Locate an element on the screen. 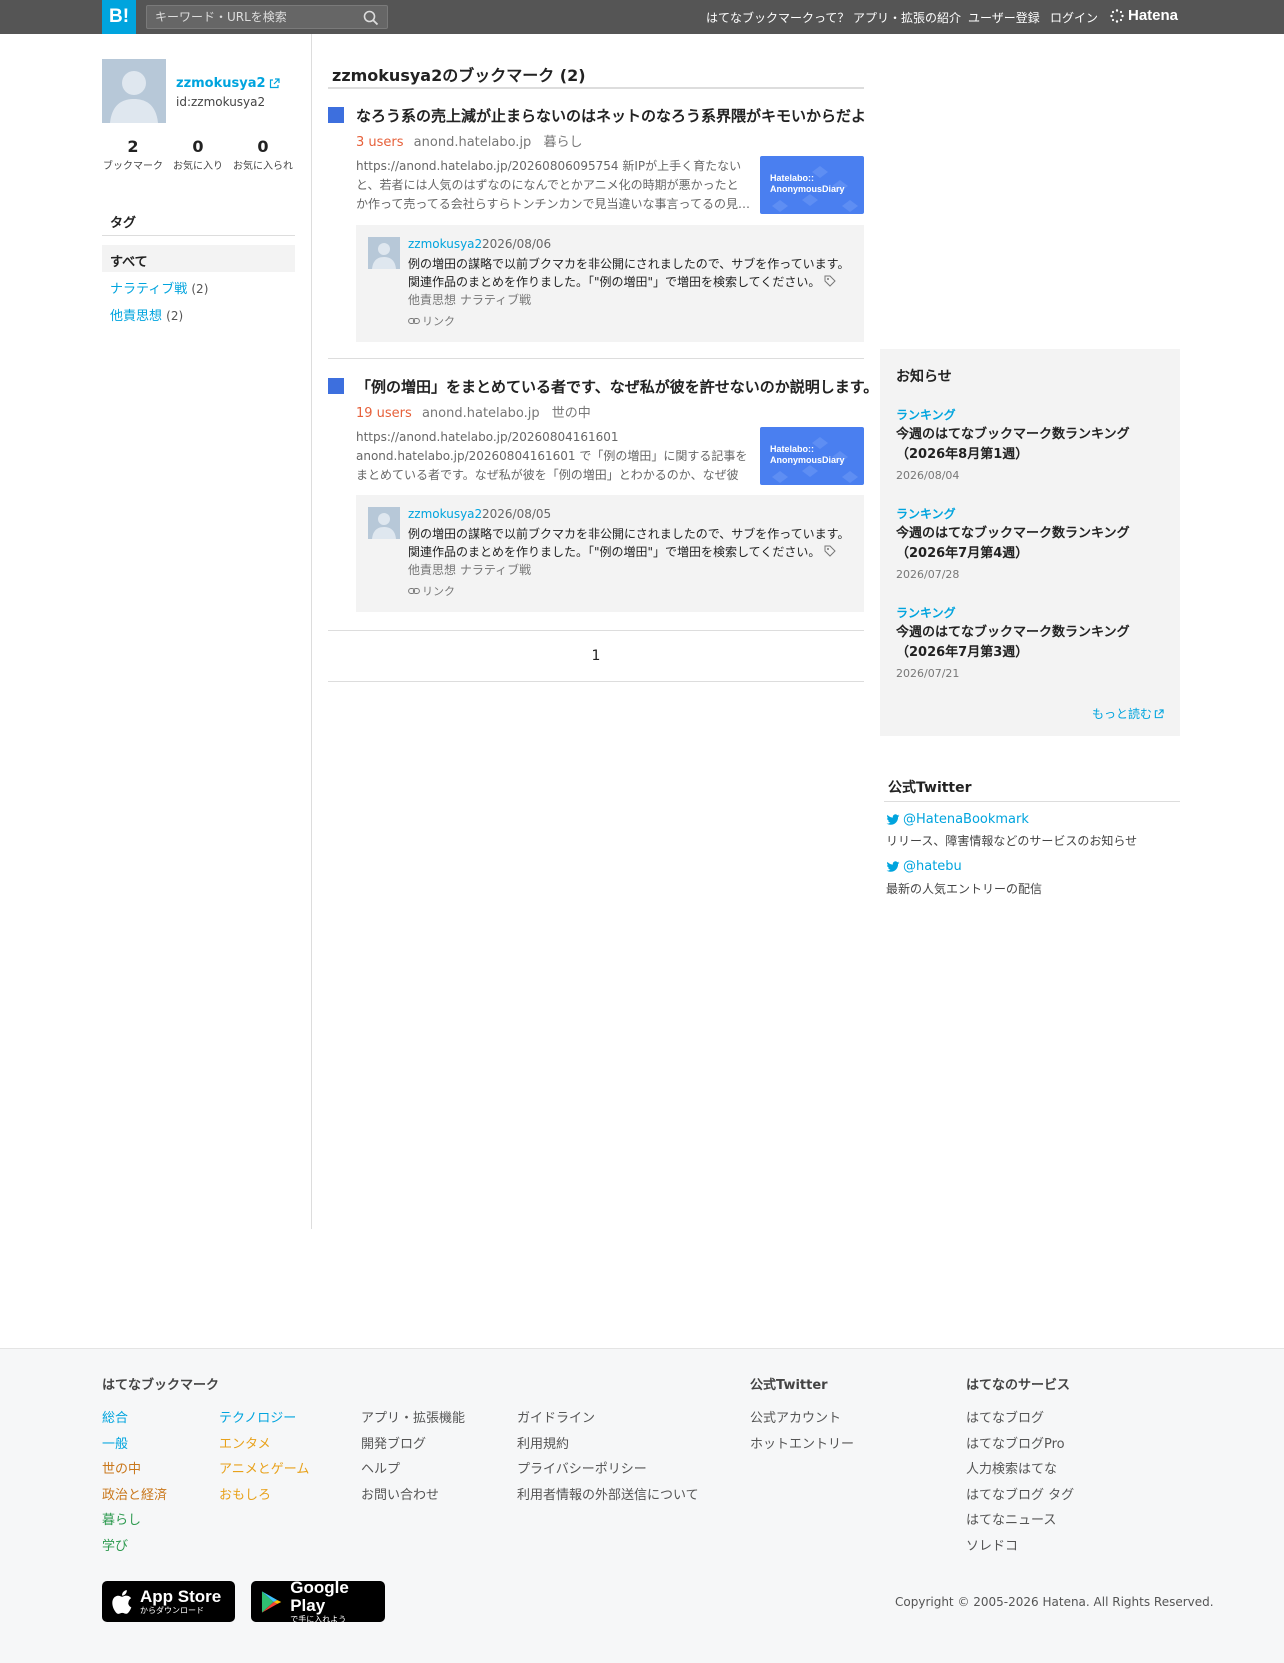 Image resolution: width=1284 pixels, height=1663 pixels. google-play-icon is located at coordinates (271, 1601).